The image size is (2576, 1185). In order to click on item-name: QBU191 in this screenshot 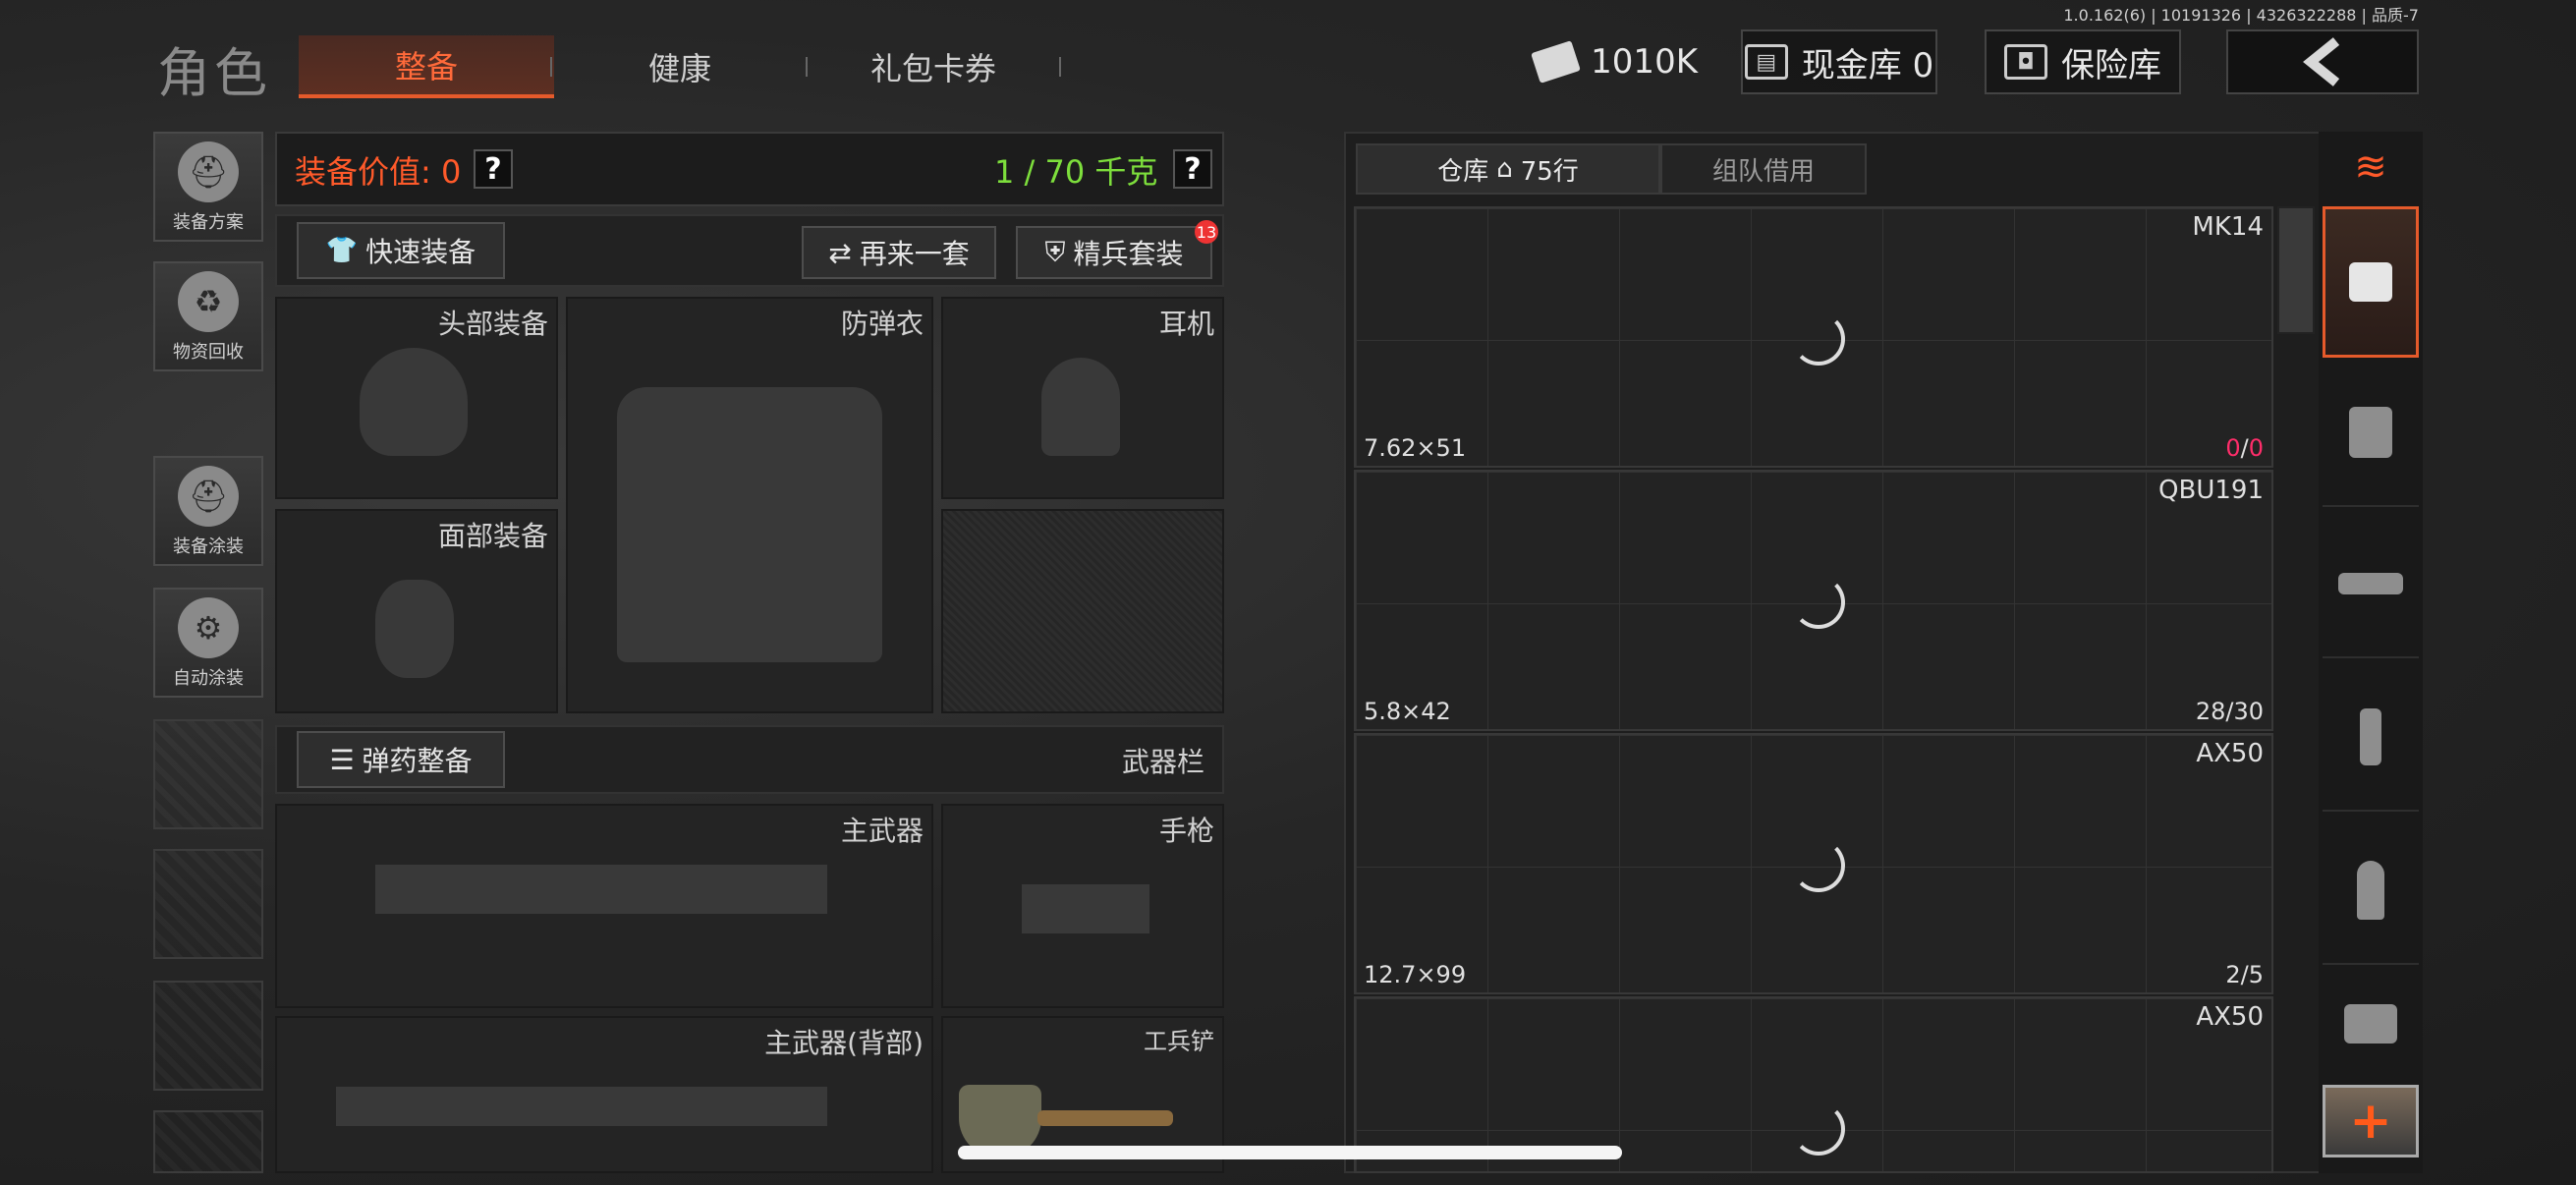, I will do `click(2211, 491)`.